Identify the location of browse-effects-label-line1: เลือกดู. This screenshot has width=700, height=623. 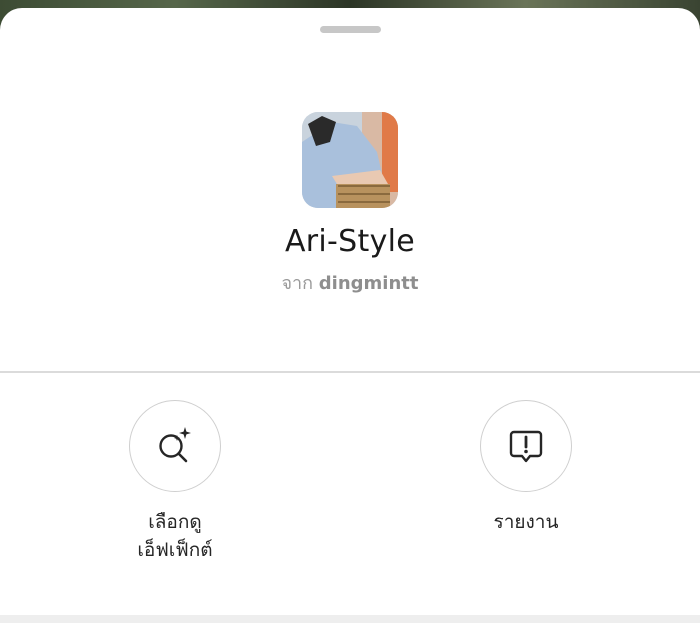
(175, 522).